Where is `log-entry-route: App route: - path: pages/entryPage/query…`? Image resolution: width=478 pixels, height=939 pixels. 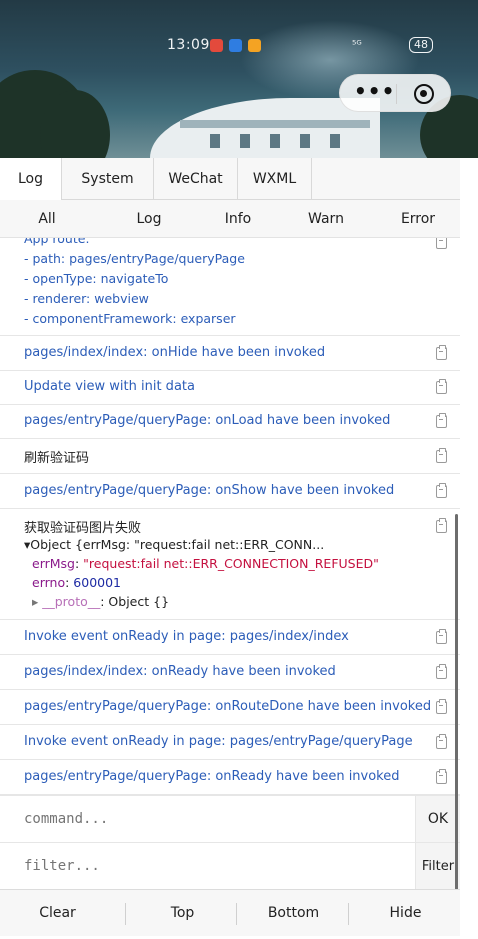 log-entry-route: App route: - path: pages/entryPage/query… is located at coordinates (230, 287).